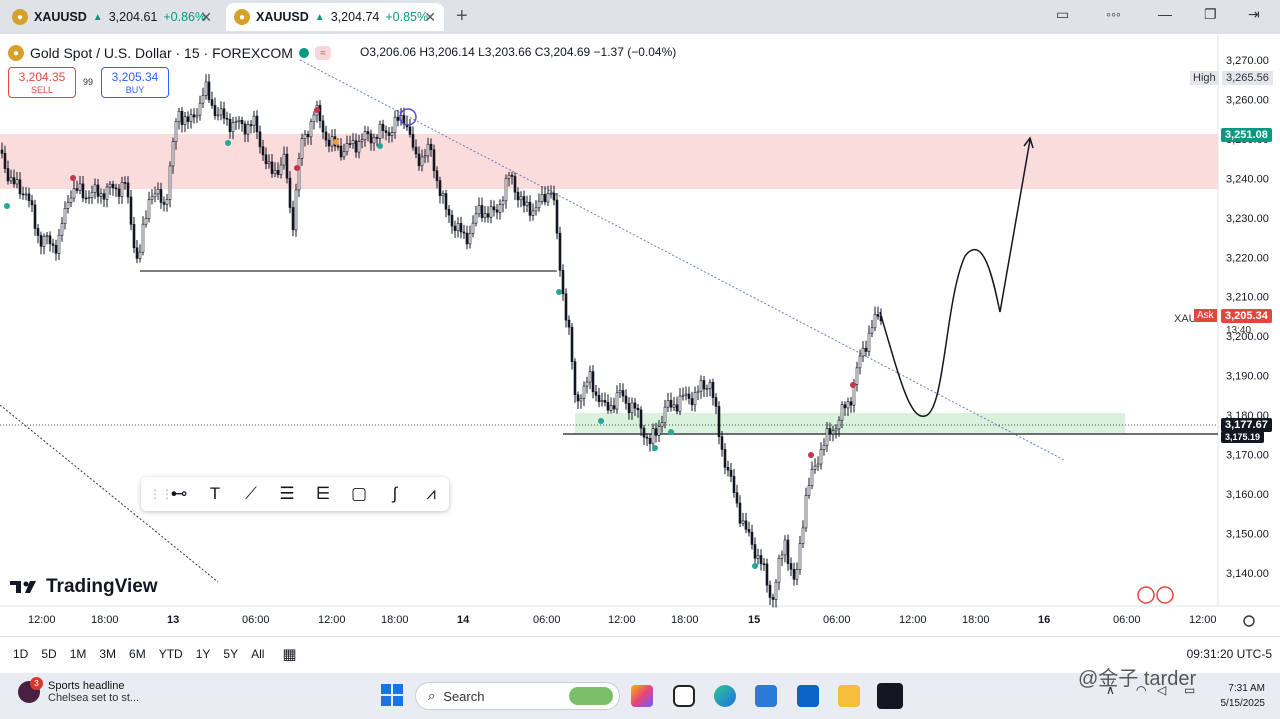 The width and height of the screenshot is (1280, 719). Describe the element at coordinates (850, 423) in the screenshot. I see `support-zone` at that location.